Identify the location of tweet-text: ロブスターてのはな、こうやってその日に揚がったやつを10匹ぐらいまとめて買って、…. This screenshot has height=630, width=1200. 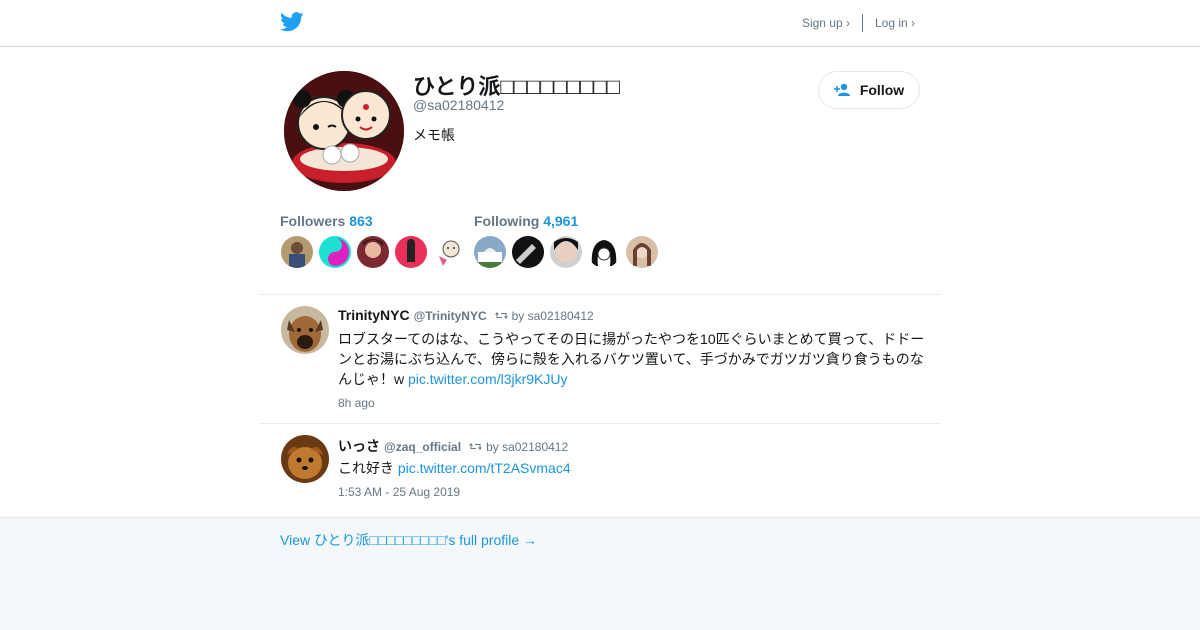
(634, 359).